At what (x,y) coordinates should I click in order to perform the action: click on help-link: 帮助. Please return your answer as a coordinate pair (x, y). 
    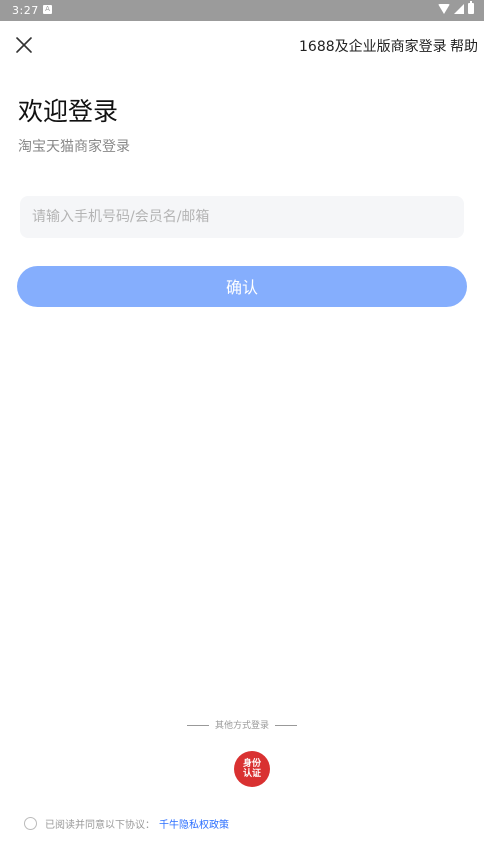
    Looking at the image, I should click on (464, 46).